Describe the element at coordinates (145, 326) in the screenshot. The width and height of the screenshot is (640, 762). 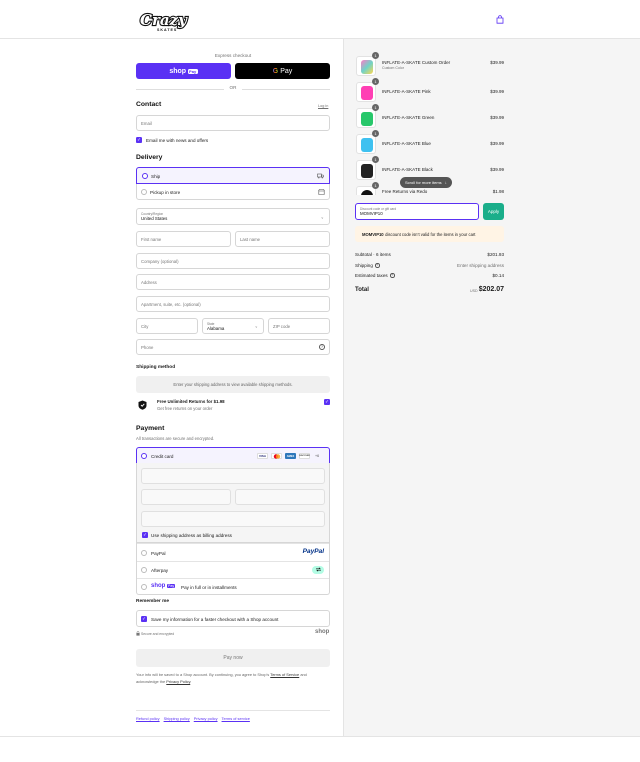
I see `city-placeholder: City` at that location.